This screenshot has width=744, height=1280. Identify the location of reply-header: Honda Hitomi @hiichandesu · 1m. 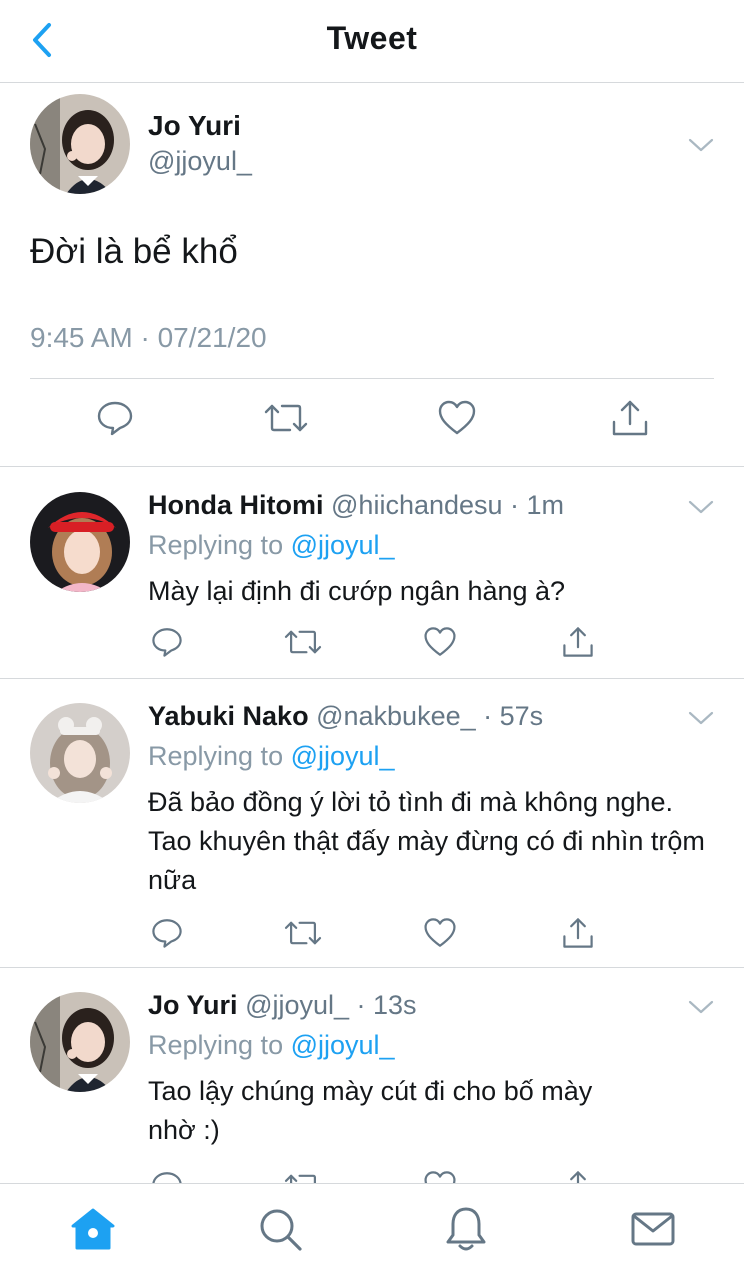
(356, 505).